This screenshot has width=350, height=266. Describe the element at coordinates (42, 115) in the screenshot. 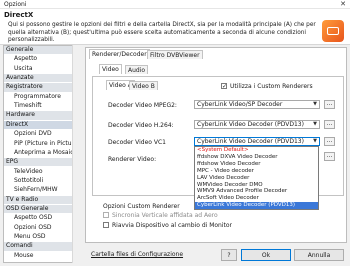

I see `sidebar-item-hardware: Hardware` at that location.